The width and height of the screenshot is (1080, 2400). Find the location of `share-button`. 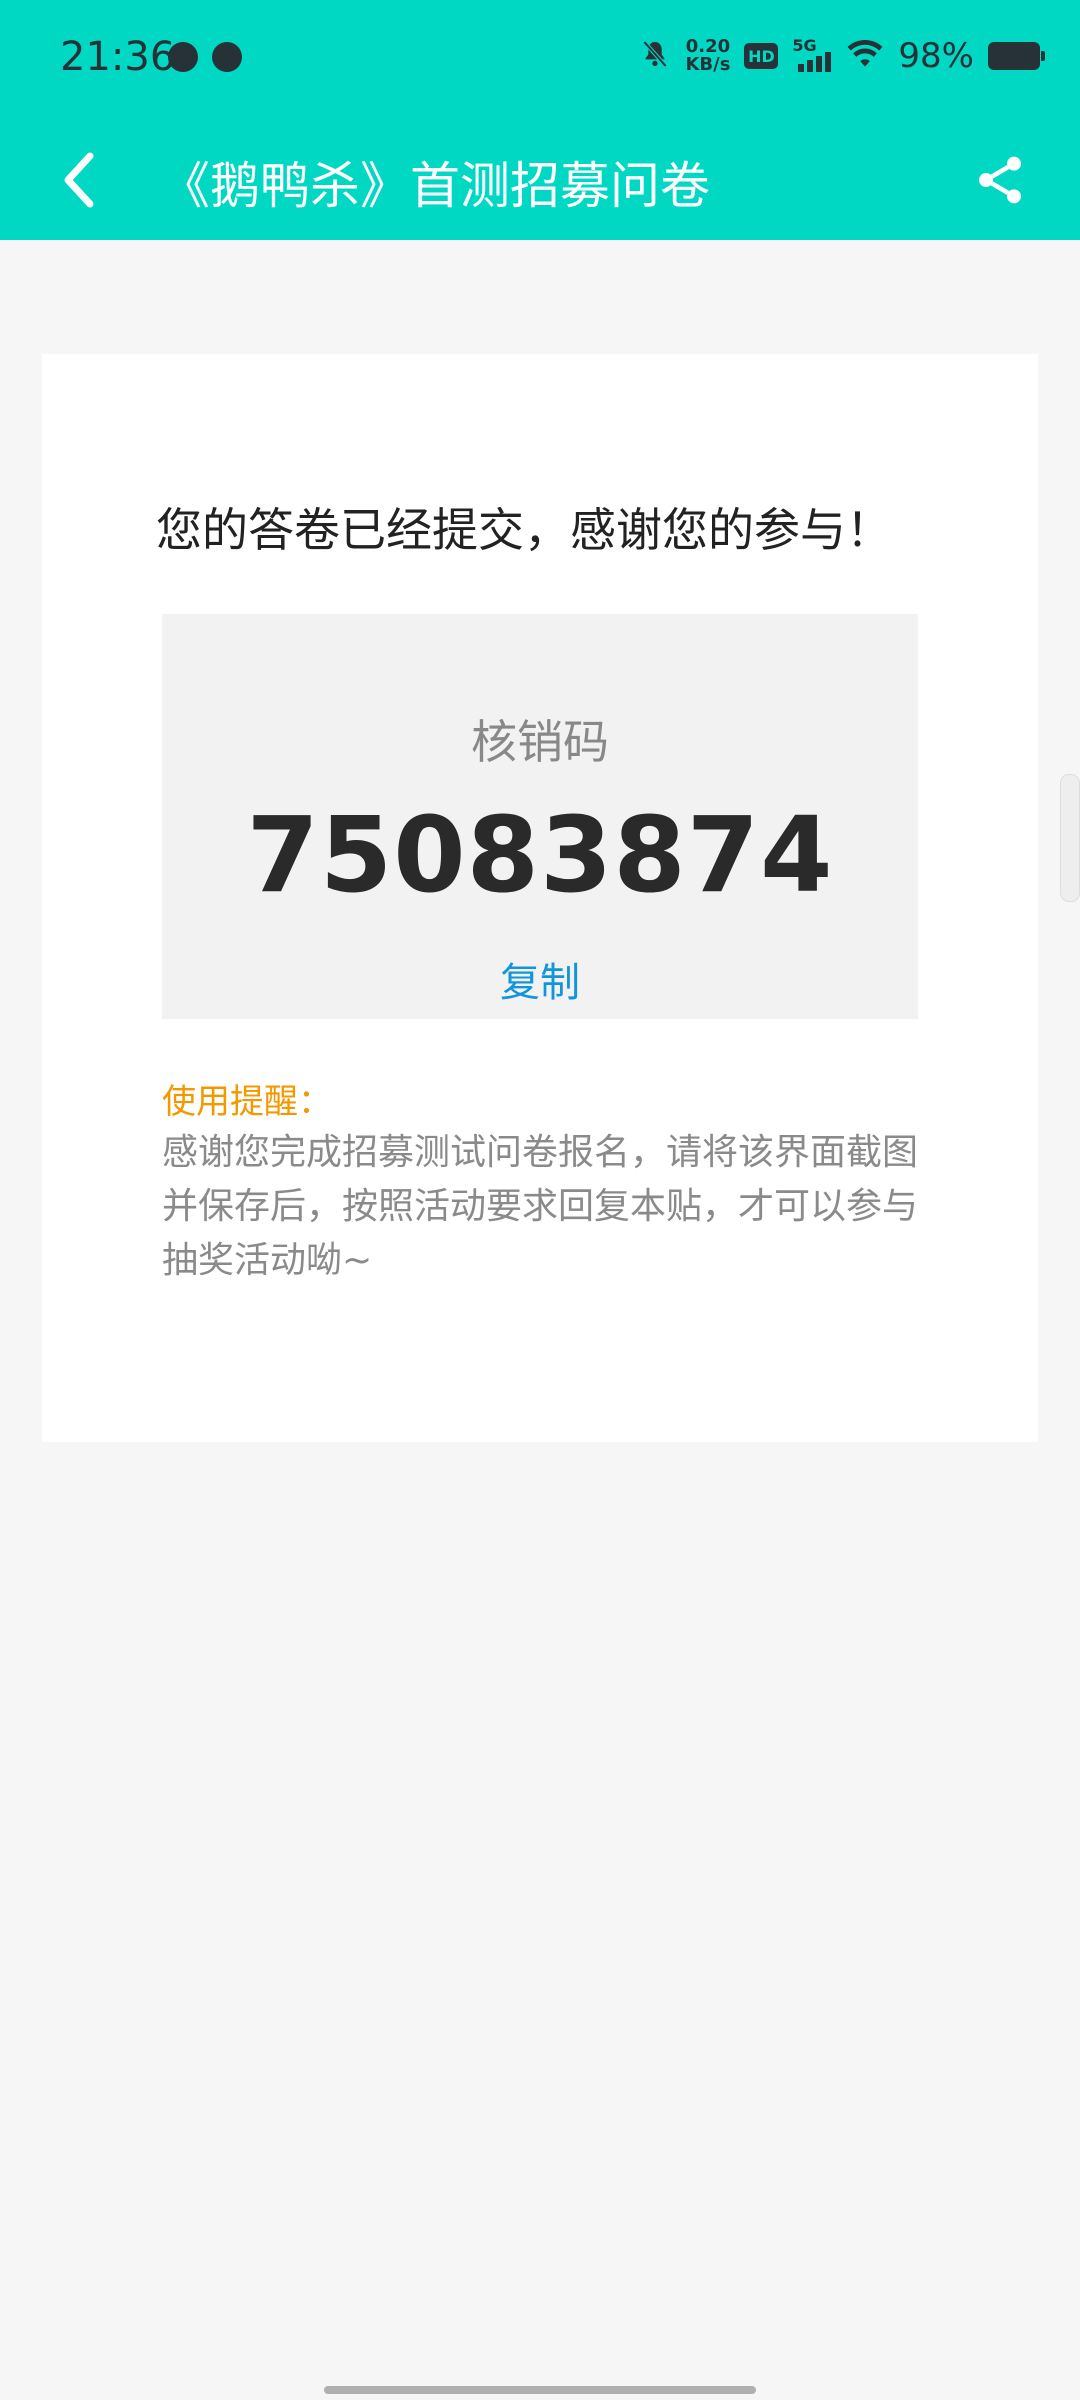

share-button is located at coordinates (1000, 180).